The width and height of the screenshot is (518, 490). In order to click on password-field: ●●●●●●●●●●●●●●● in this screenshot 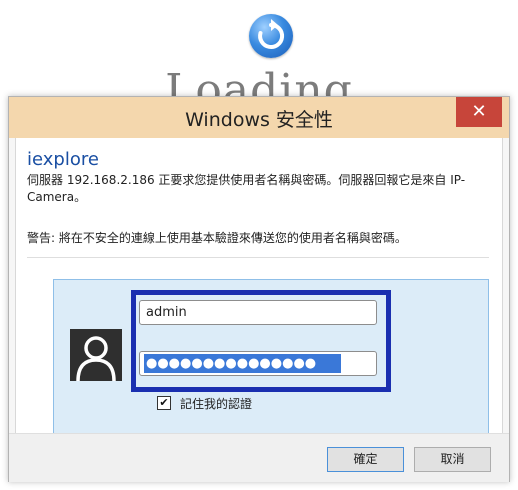, I will do `click(258, 363)`.